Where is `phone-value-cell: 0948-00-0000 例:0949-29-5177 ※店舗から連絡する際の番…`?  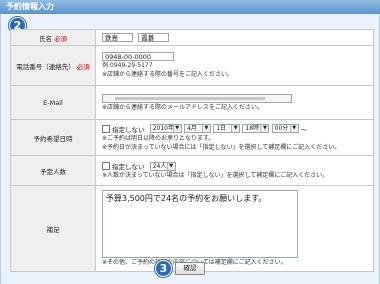
phone-value-cell: 0948-00-0000 例:0949-29-5177 ※店舗から連絡する際の番… is located at coordinates (234, 65).